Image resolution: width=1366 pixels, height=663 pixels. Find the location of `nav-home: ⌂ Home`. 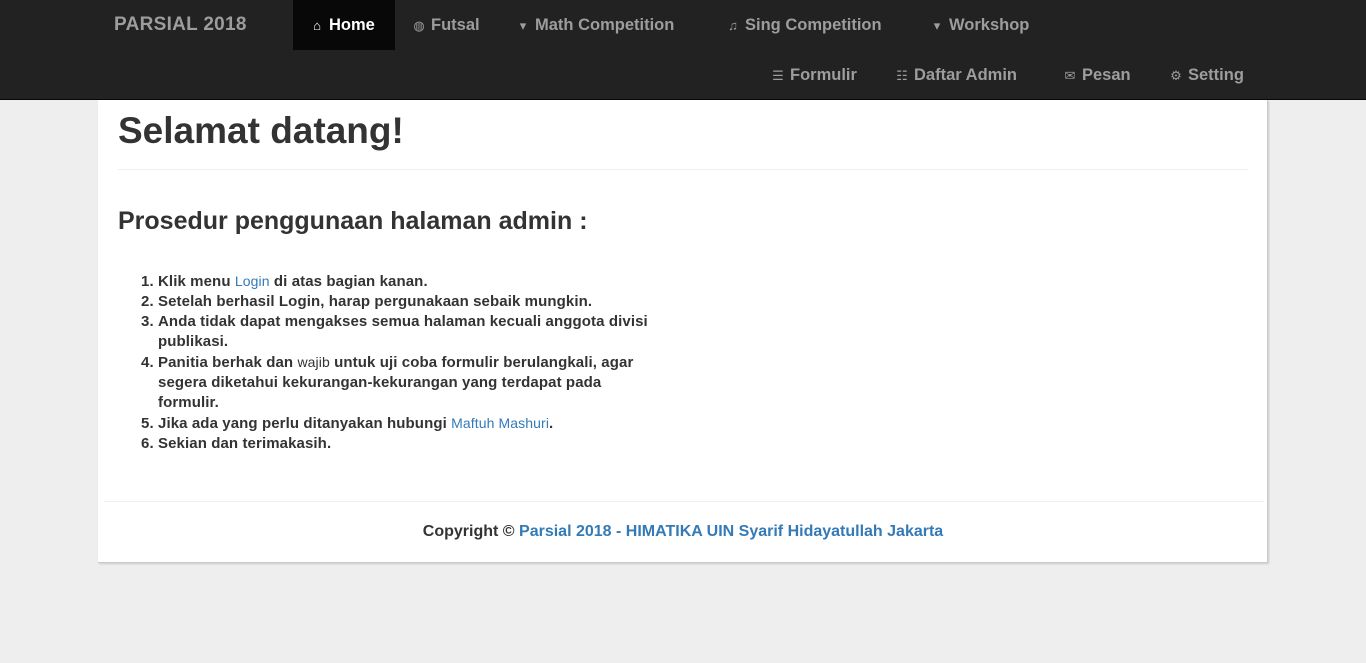

nav-home: ⌂ Home is located at coordinates (344, 25).